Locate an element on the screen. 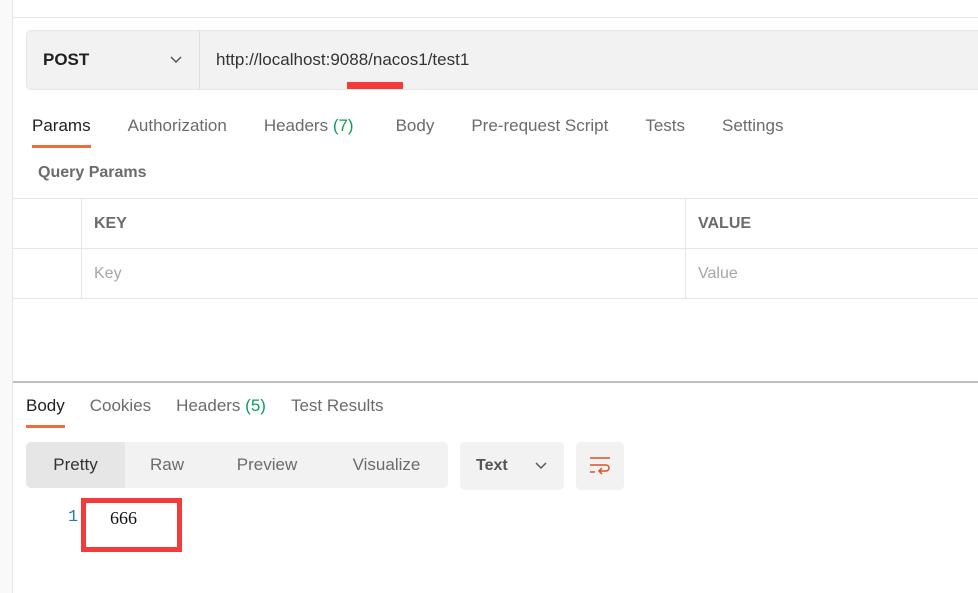  table-row: Key Value is located at coordinates (495, 274).